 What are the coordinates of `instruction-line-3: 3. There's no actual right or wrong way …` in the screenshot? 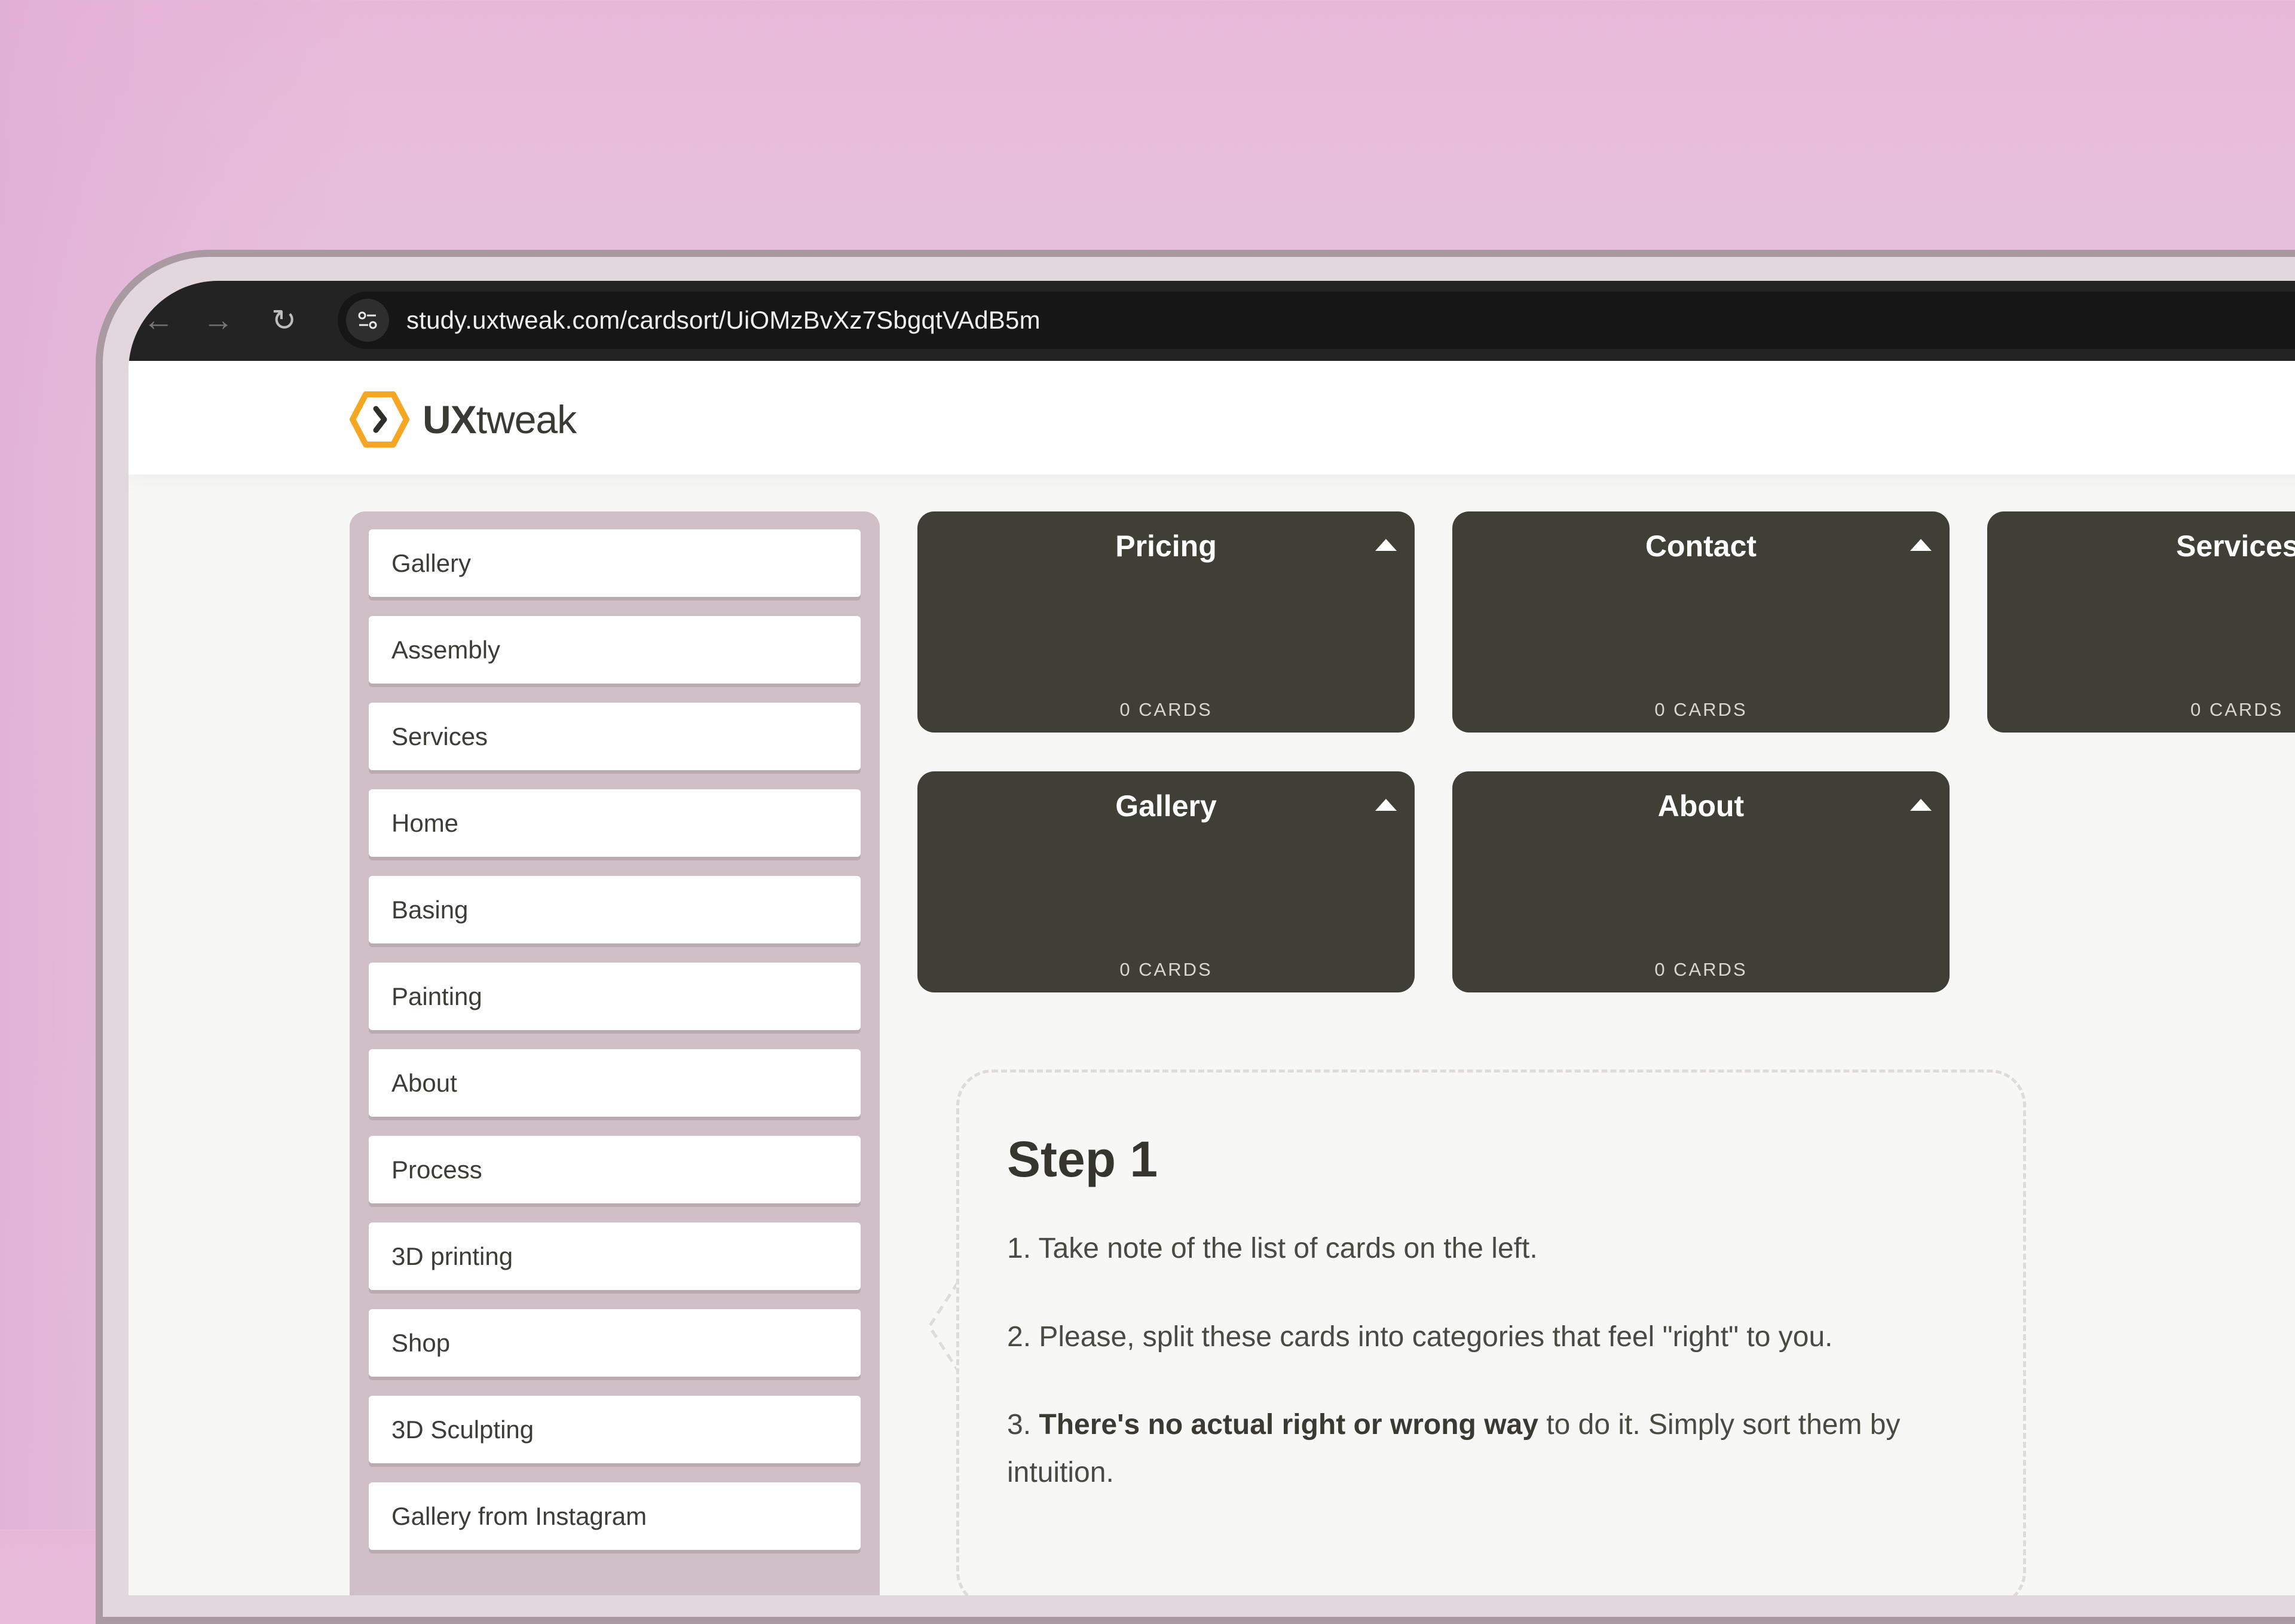 It's located at (1454, 1448).